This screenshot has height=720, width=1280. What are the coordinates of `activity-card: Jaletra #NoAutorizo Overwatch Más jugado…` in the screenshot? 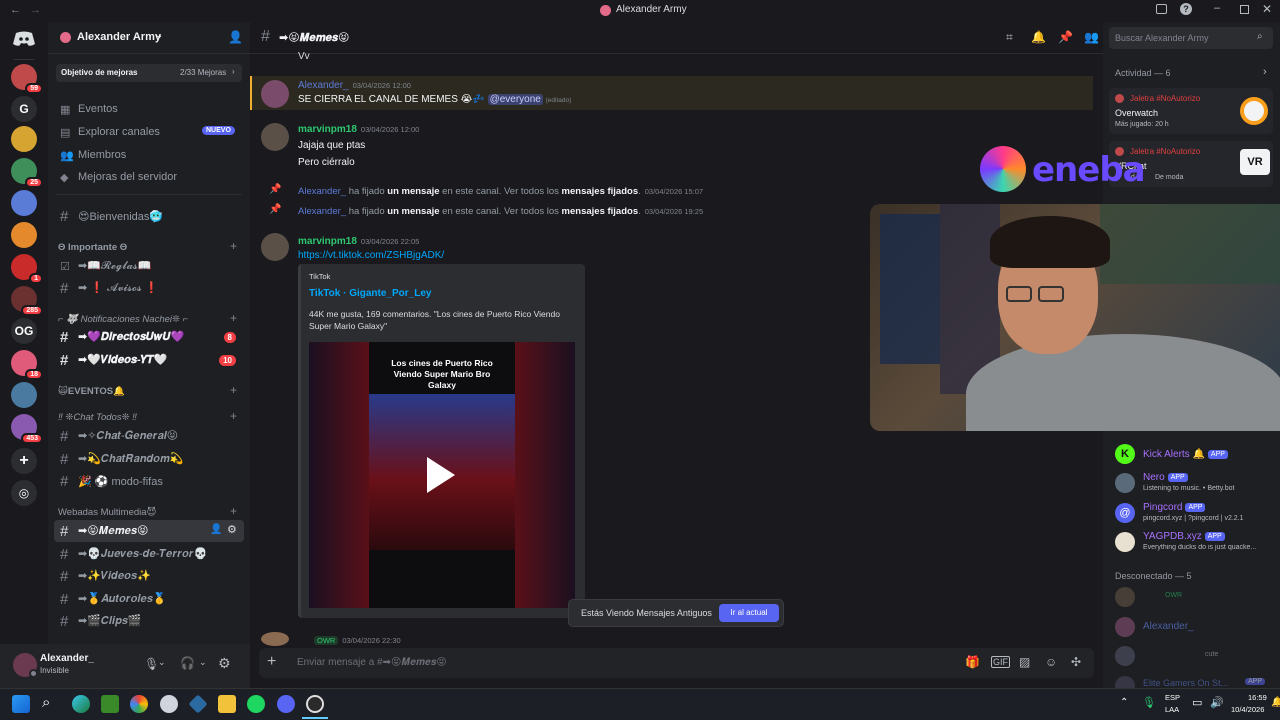 It's located at (1191, 111).